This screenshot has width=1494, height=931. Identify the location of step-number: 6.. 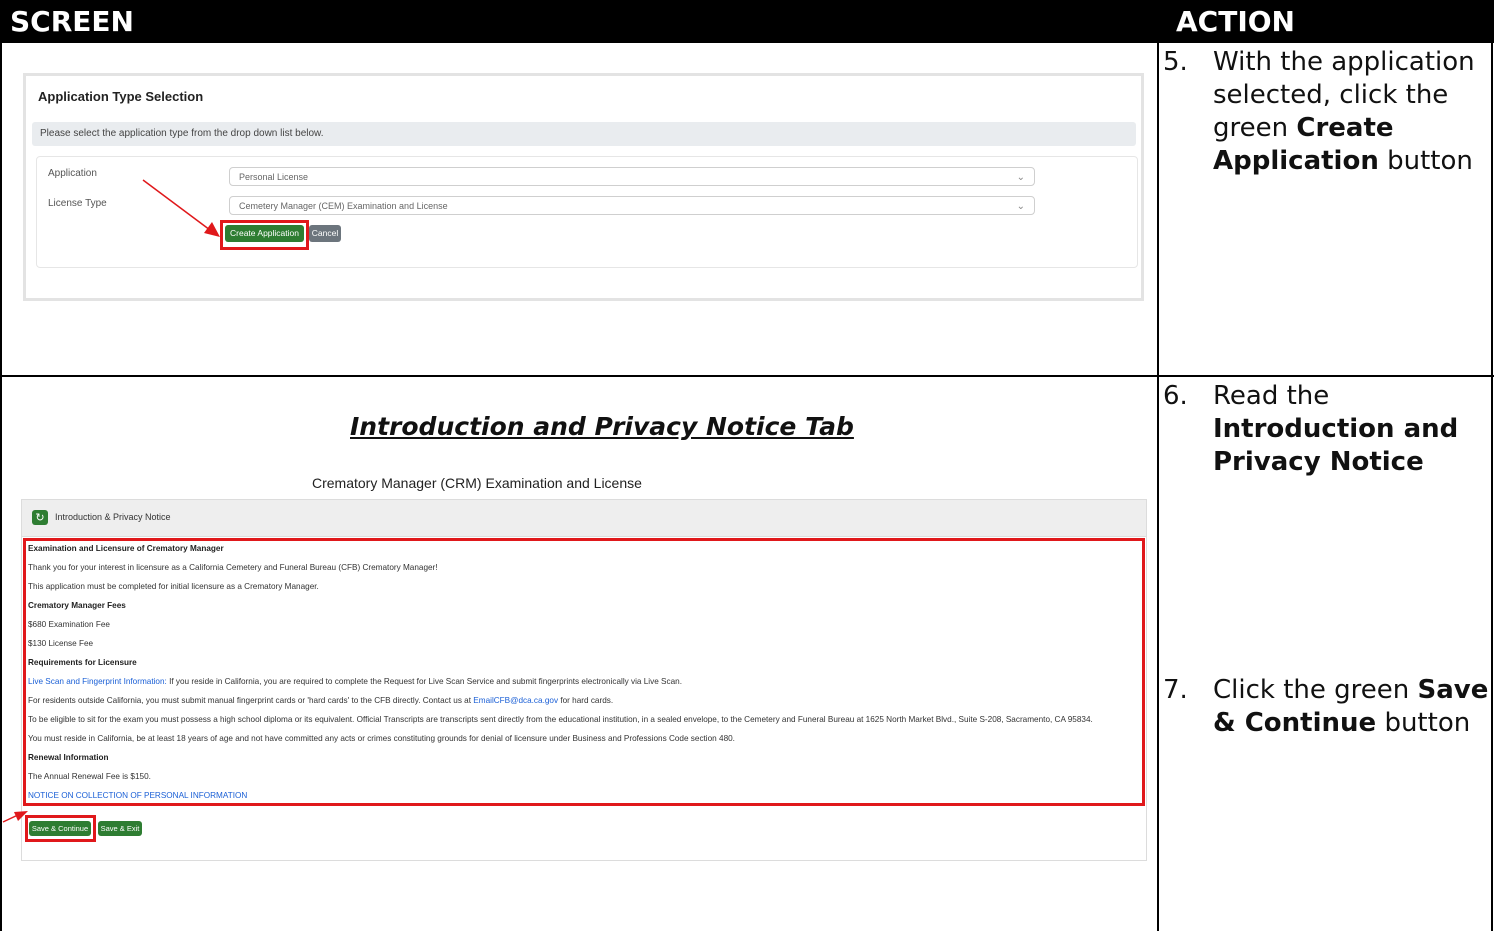
(1175, 396).